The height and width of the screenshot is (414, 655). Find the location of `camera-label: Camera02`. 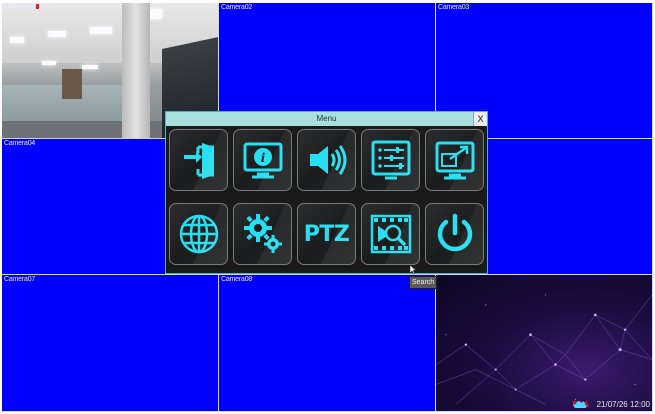

camera-label: Camera02 is located at coordinates (237, 7).